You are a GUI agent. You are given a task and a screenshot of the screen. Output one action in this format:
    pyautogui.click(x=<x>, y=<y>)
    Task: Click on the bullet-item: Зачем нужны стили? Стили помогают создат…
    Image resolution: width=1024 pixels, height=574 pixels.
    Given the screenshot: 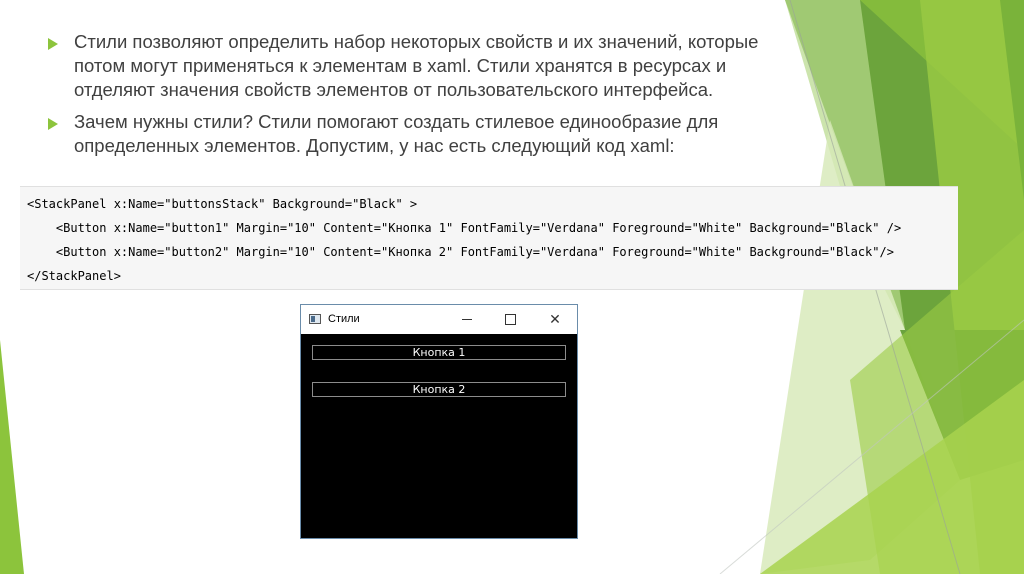 What is the action you would take?
    pyautogui.click(x=413, y=134)
    